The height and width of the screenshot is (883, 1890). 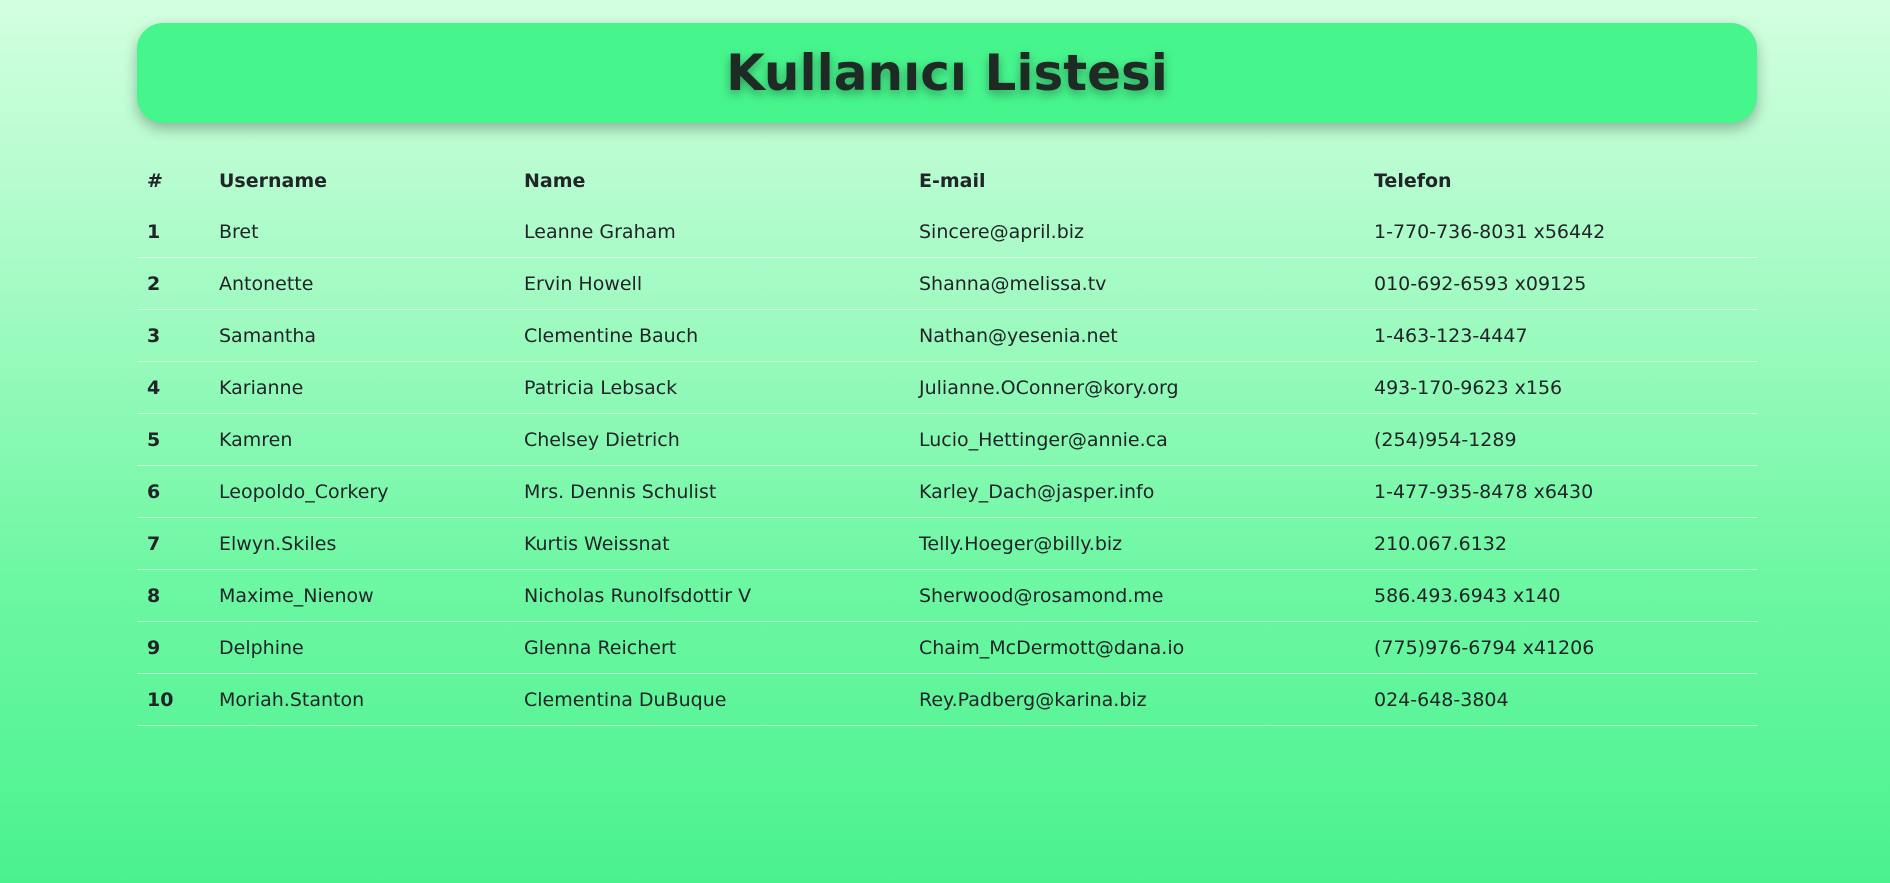 I want to click on row-username: Antonette, so click(x=266, y=283).